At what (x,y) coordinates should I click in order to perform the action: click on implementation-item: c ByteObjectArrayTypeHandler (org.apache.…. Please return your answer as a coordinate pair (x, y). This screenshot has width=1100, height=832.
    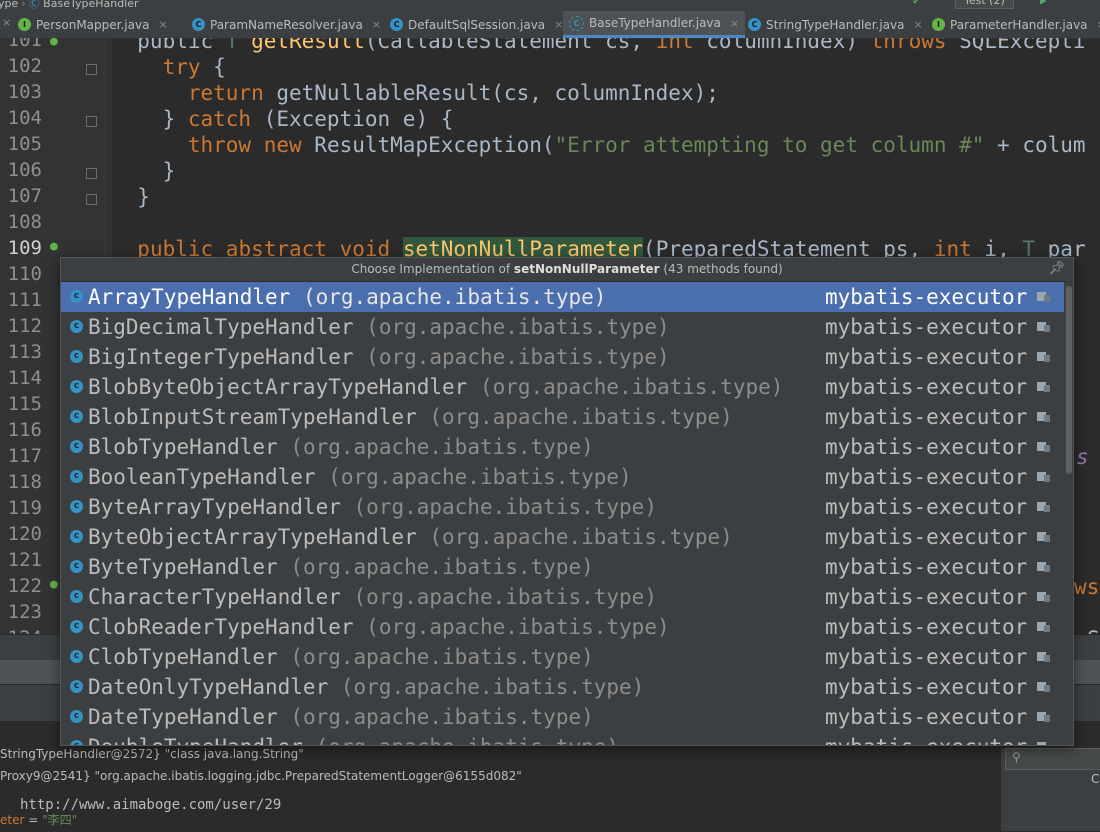
    Looking at the image, I should click on (562, 537).